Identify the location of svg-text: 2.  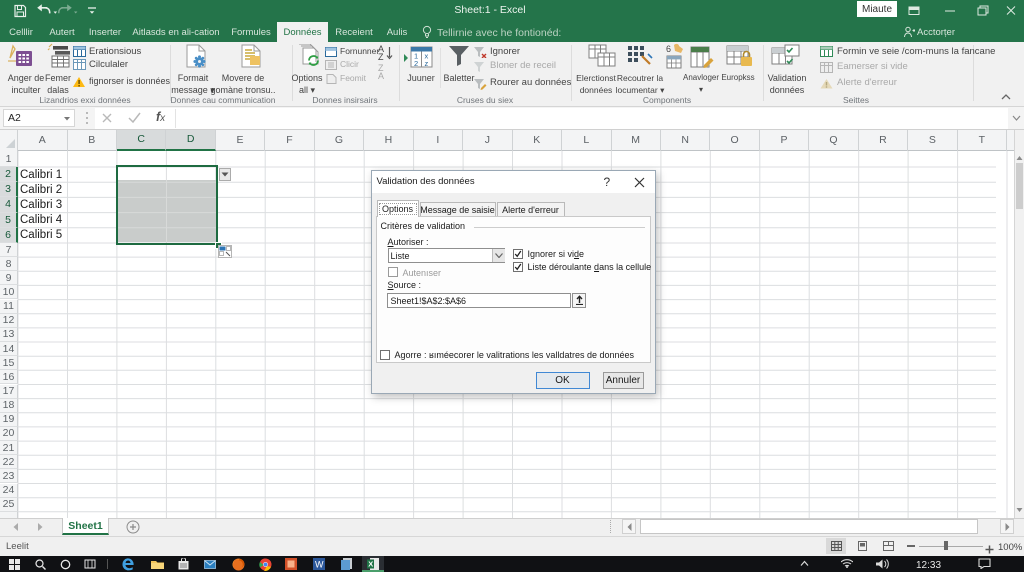
(416, 63).